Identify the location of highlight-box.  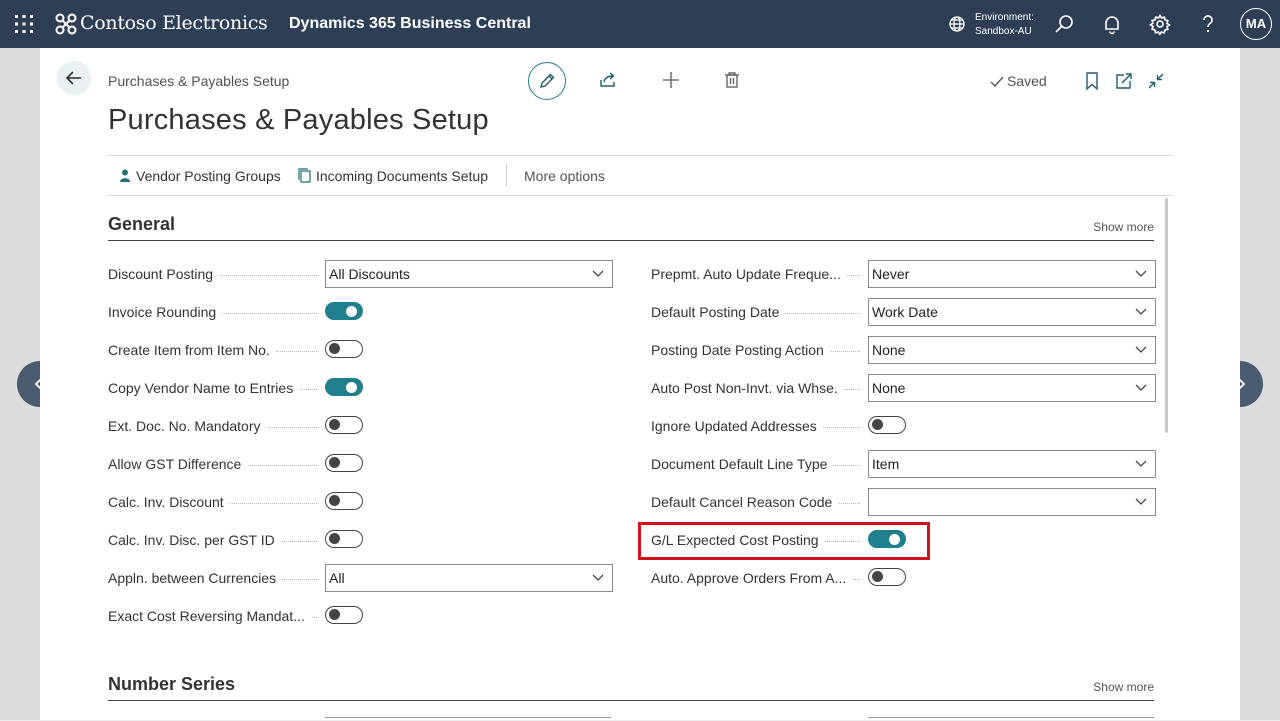
(784, 541).